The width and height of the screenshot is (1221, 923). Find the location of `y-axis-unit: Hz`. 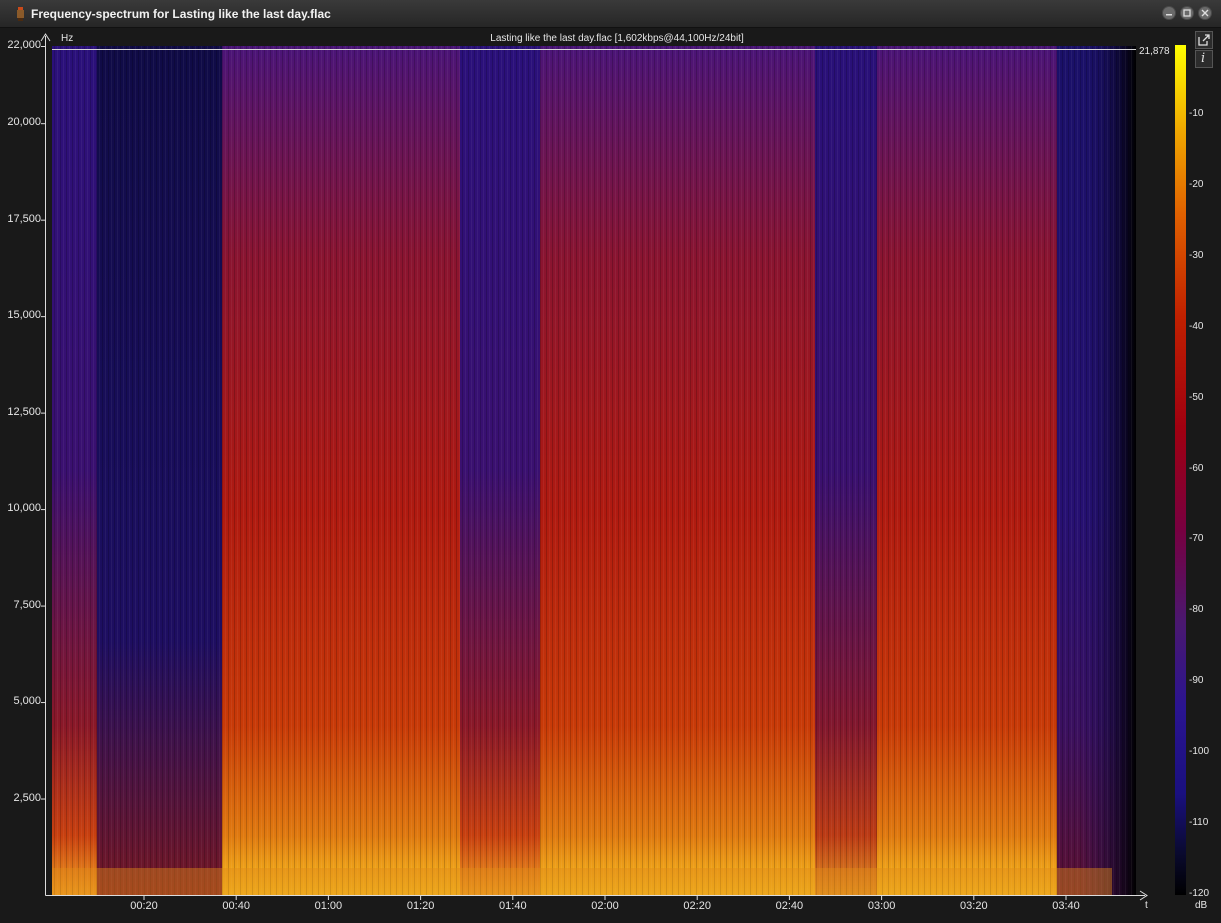

y-axis-unit: Hz is located at coordinates (67, 38).